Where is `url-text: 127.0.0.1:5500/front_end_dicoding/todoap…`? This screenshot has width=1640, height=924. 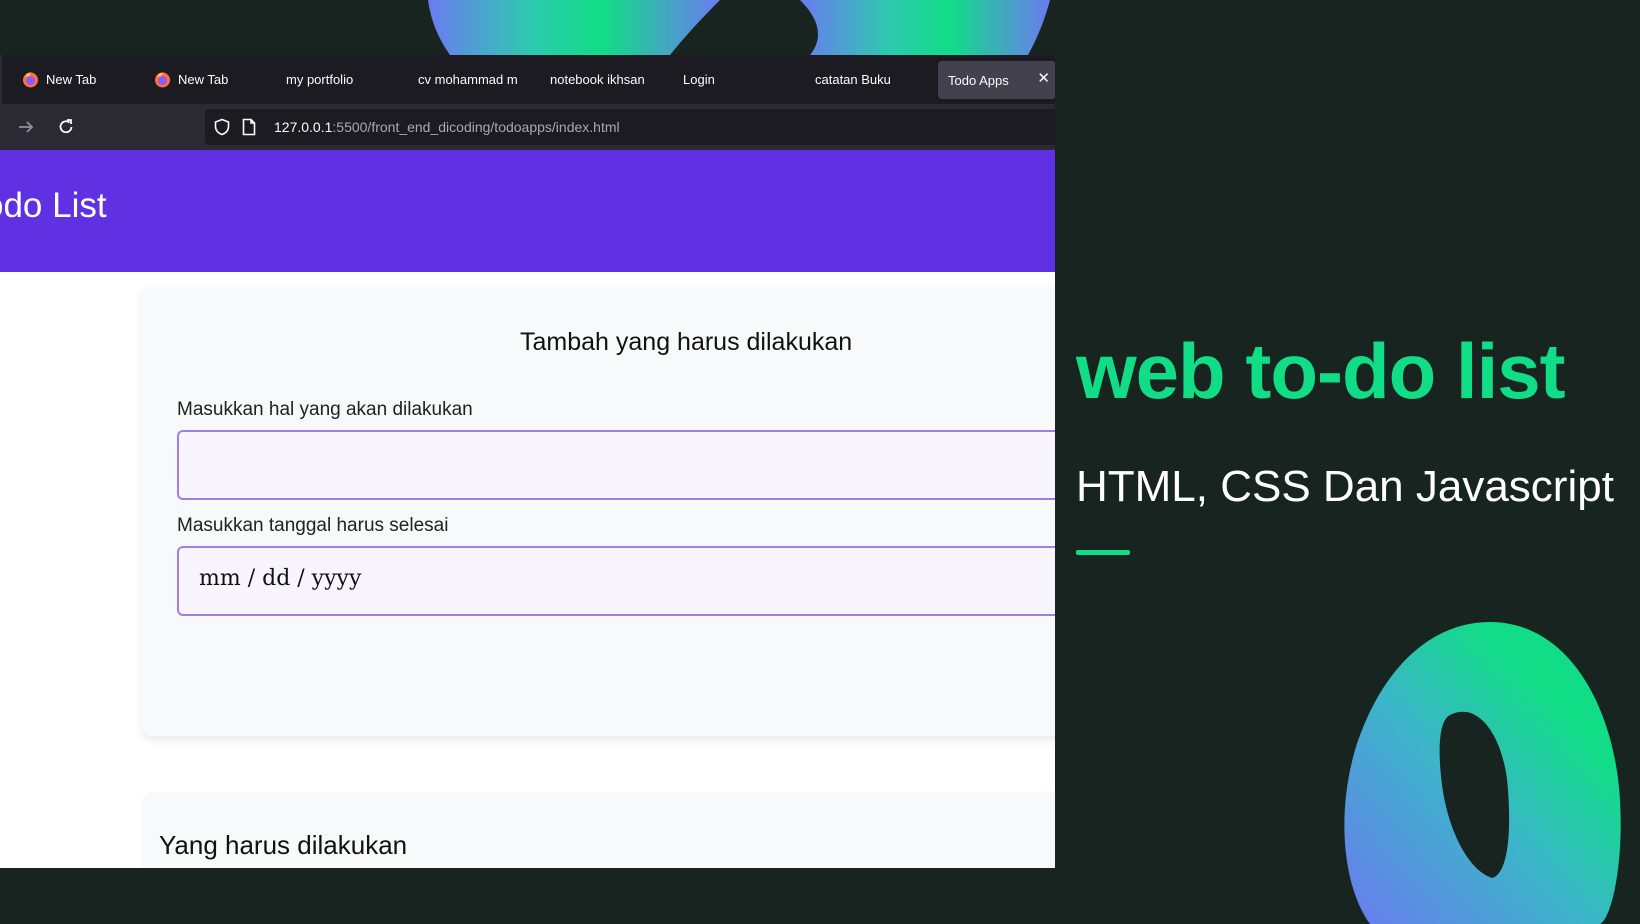
url-text: 127.0.0.1:5500/front_end_dicoding/todoap… is located at coordinates (447, 127).